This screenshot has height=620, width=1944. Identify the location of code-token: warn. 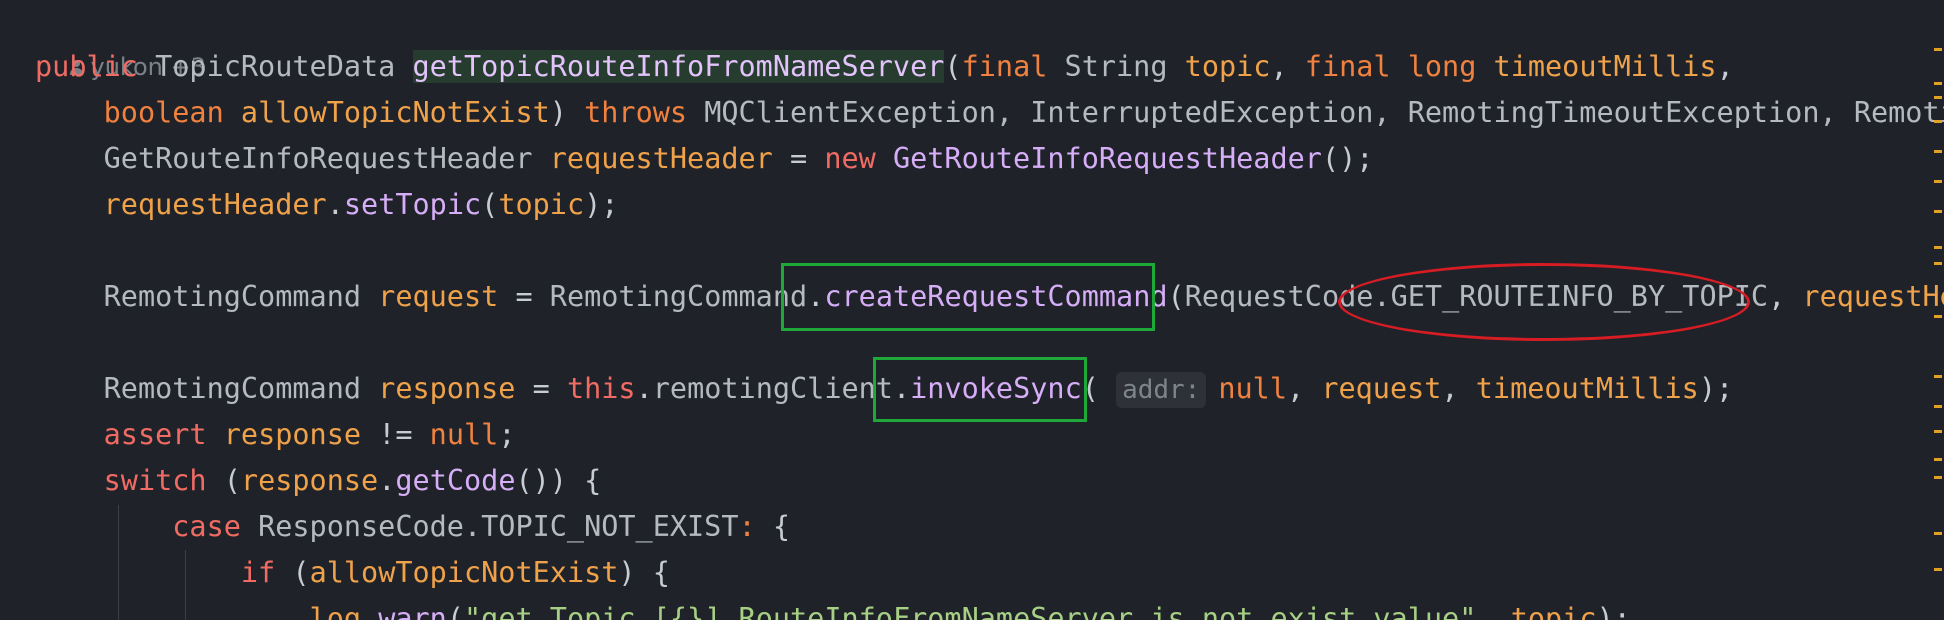
(412, 611).